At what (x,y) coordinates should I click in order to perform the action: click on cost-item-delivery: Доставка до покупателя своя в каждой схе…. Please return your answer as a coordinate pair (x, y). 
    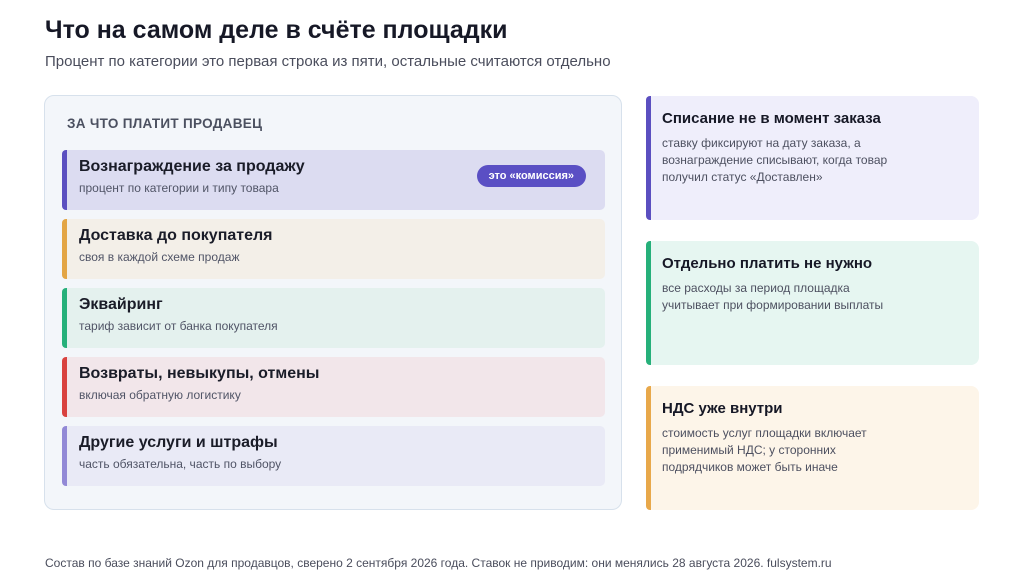
    Looking at the image, I should click on (333, 249).